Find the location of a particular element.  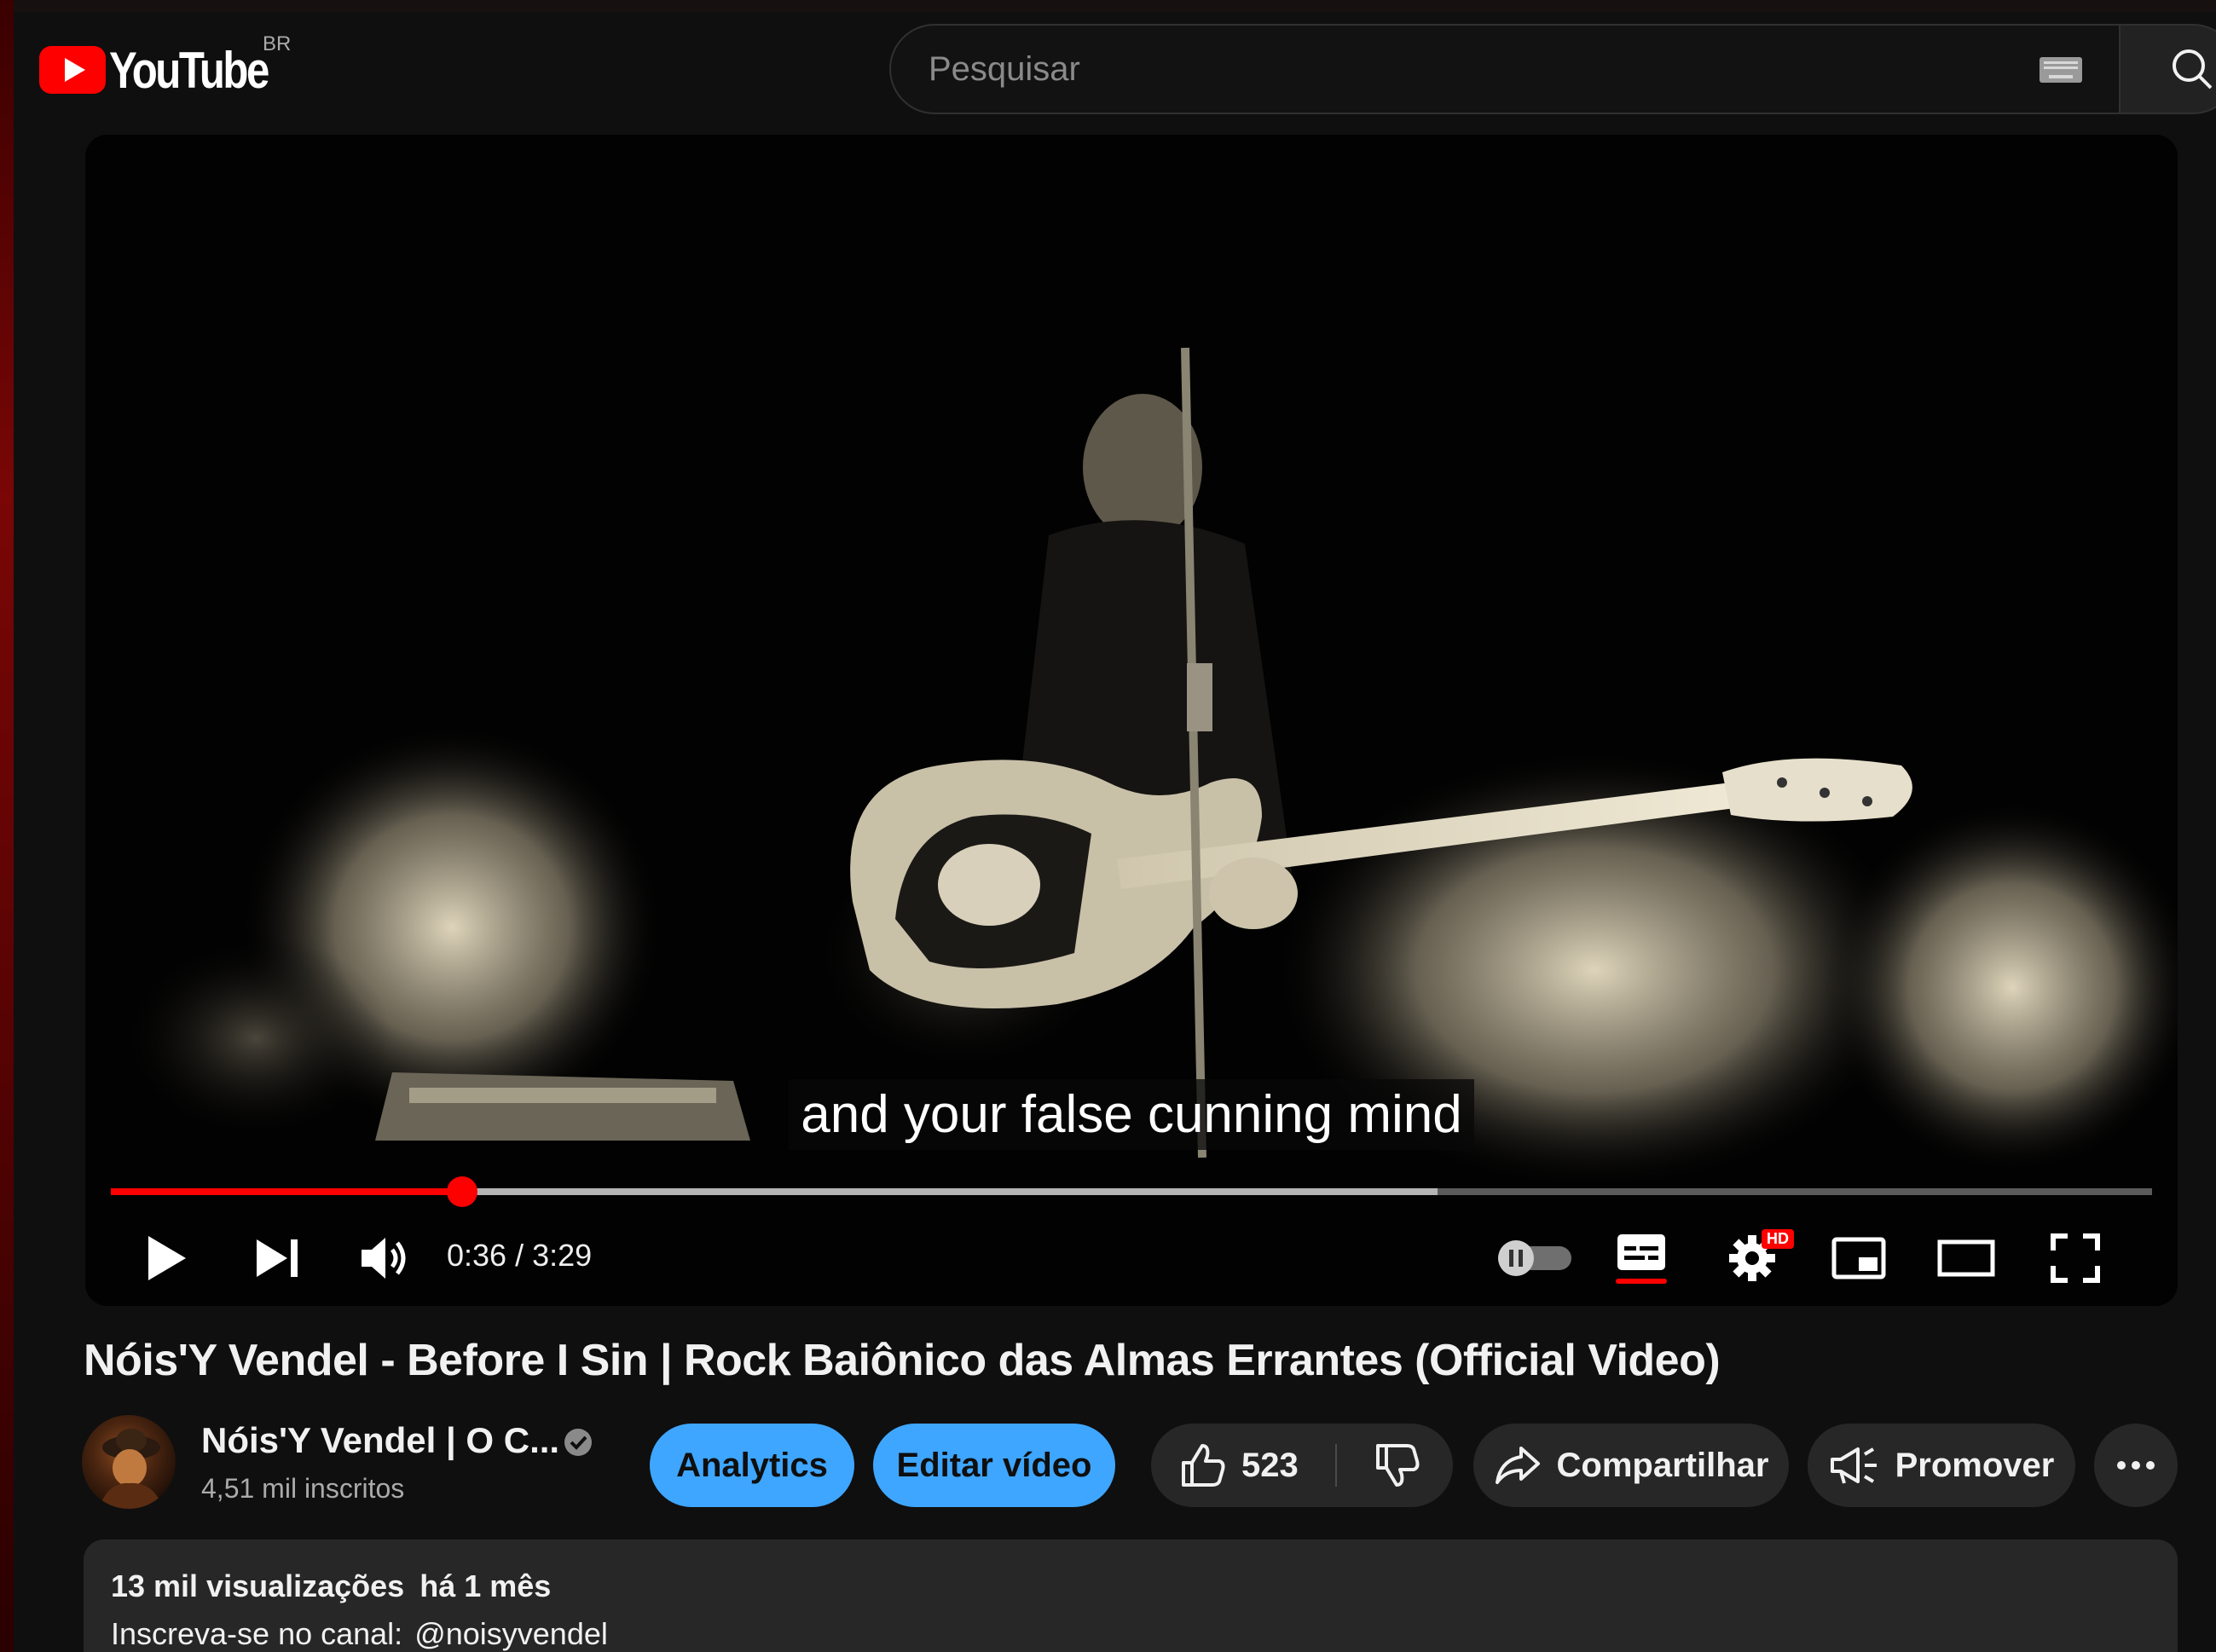

left-edge-glow is located at coordinates (7, 826).